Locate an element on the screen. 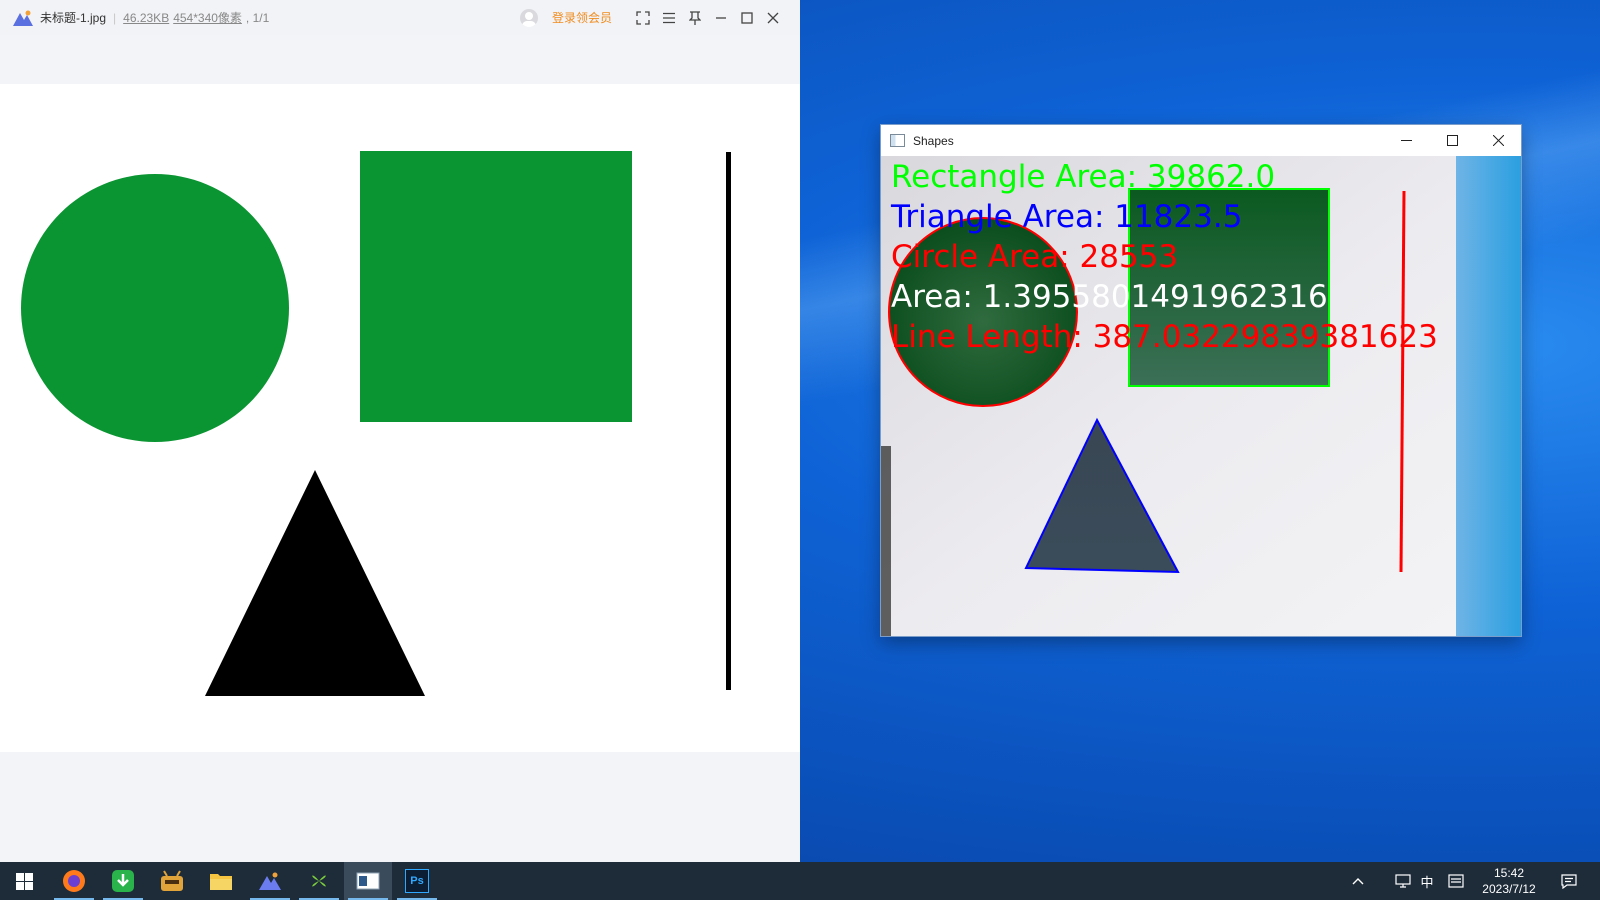 This screenshot has width=1600, height=900. download-icon is located at coordinates (123, 881).